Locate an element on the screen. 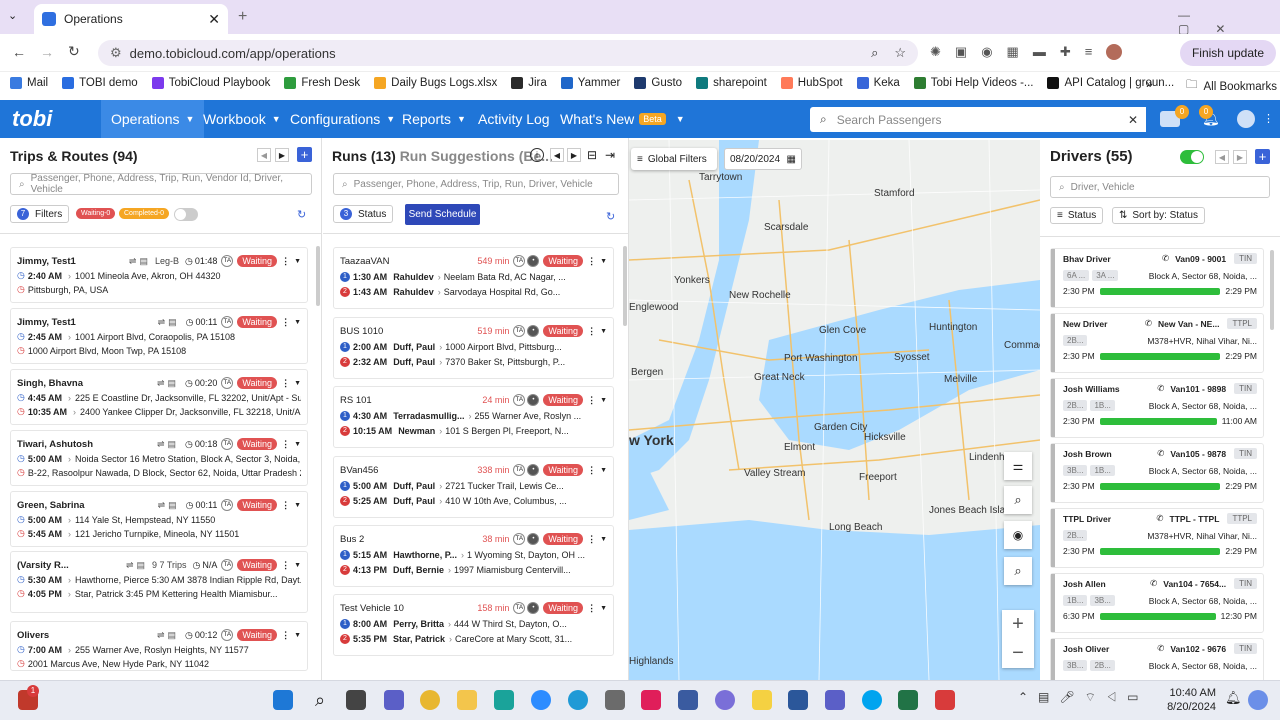  completed-chip: Completed-0 is located at coordinates (144, 213).